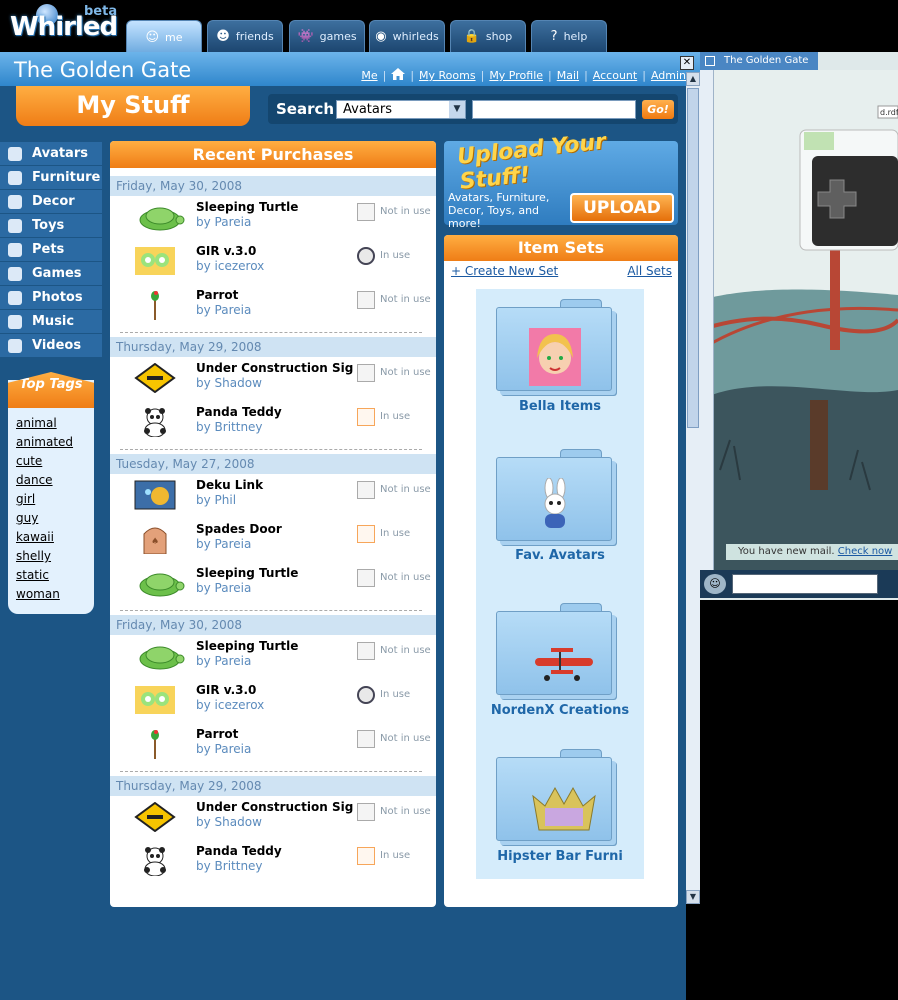  I want to click on tag-link: cute, so click(44, 463).